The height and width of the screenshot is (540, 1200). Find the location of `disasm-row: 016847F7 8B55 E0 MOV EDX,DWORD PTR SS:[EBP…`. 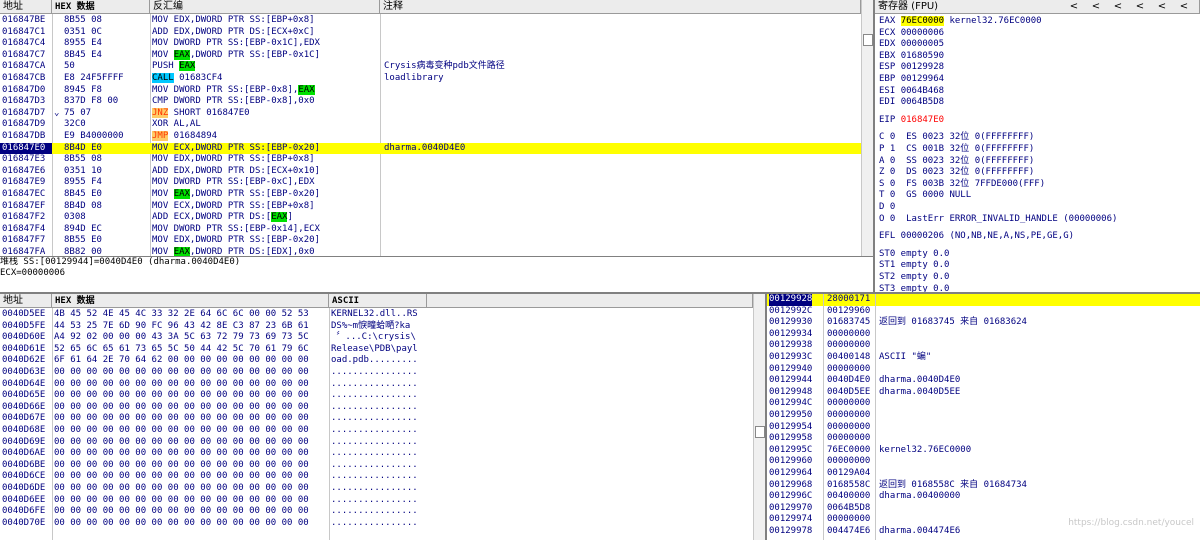

disasm-row: 016847F7 8B55 E0 MOV EDX,DWORD PTR SS:[EBP… is located at coordinates (430, 241).